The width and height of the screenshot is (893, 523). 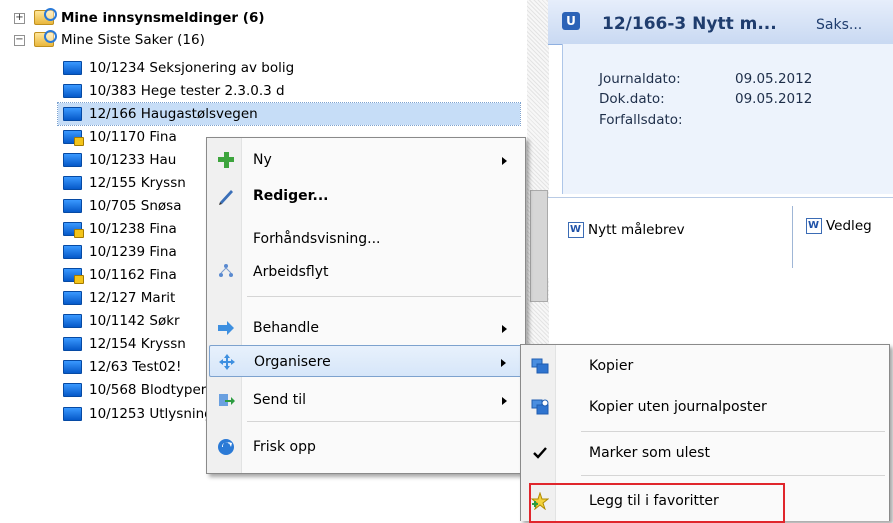 I want to click on tree-case-node: 10/1234 Seksjonering av bolig, so click(x=270, y=68).